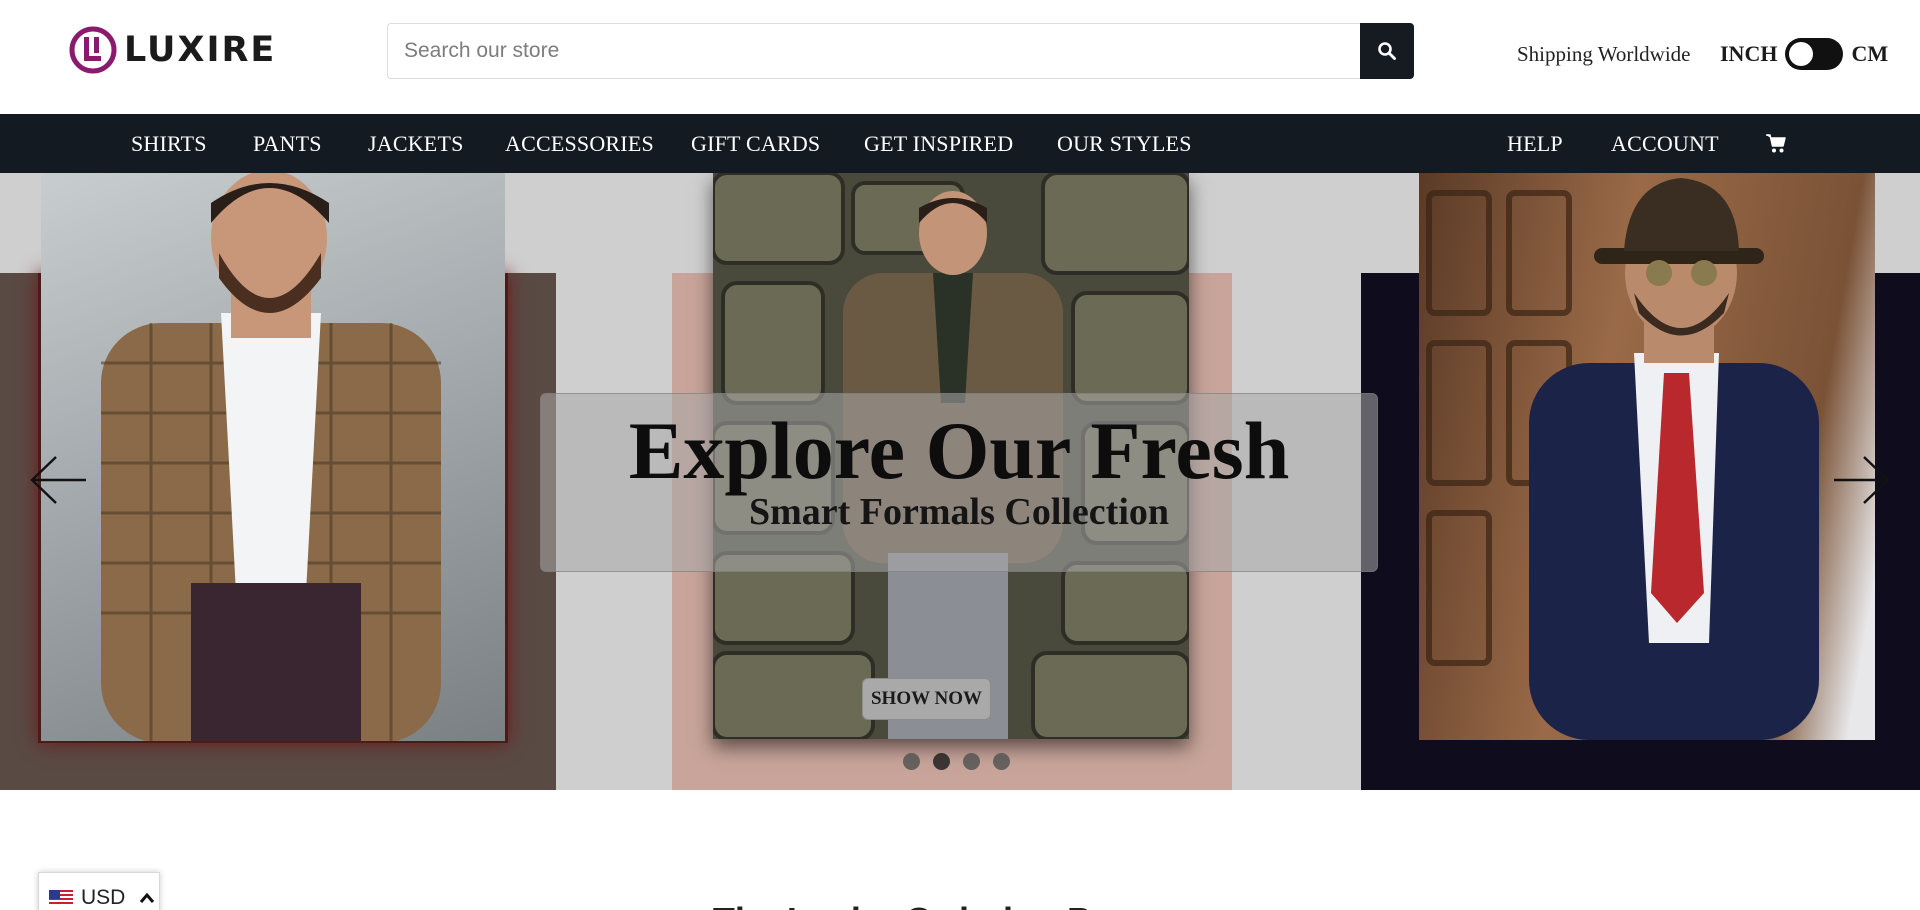 Image resolution: width=1920 pixels, height=910 pixels. I want to click on slider-prev-button, so click(58, 482).